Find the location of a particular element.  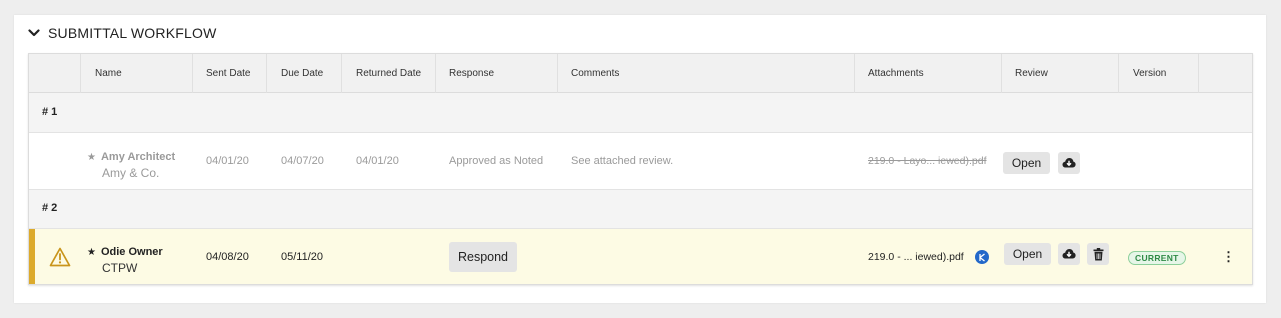

chevron-down-icon is located at coordinates (34, 33).